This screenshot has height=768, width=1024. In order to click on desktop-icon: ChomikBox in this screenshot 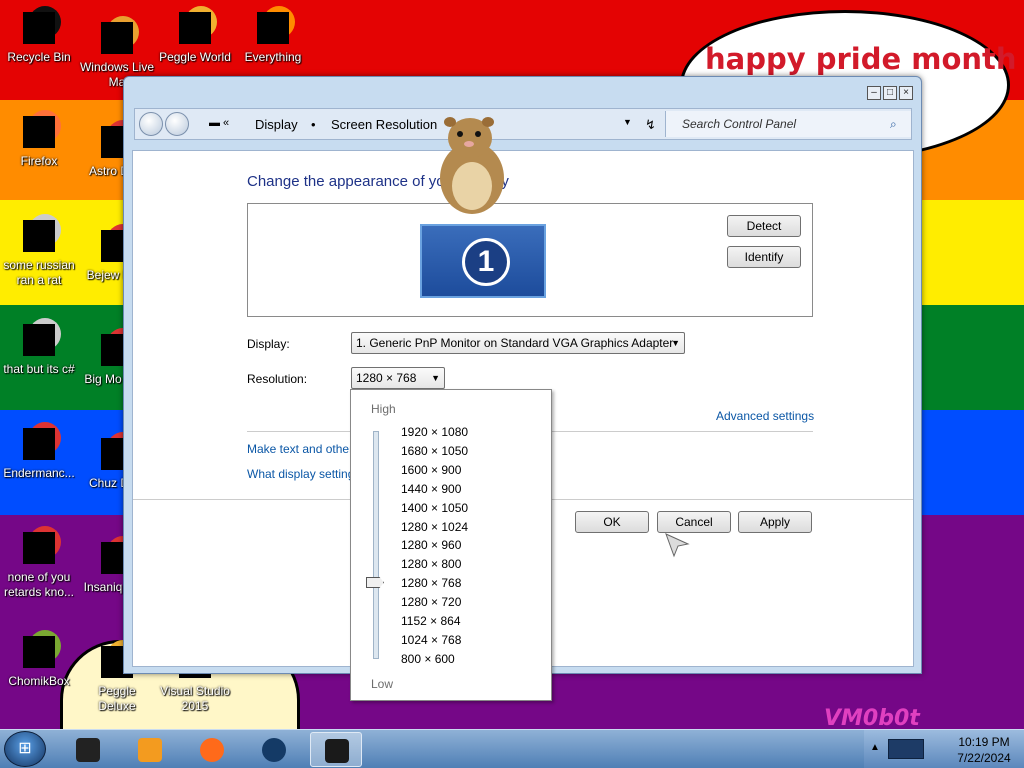, I will do `click(39, 659)`.